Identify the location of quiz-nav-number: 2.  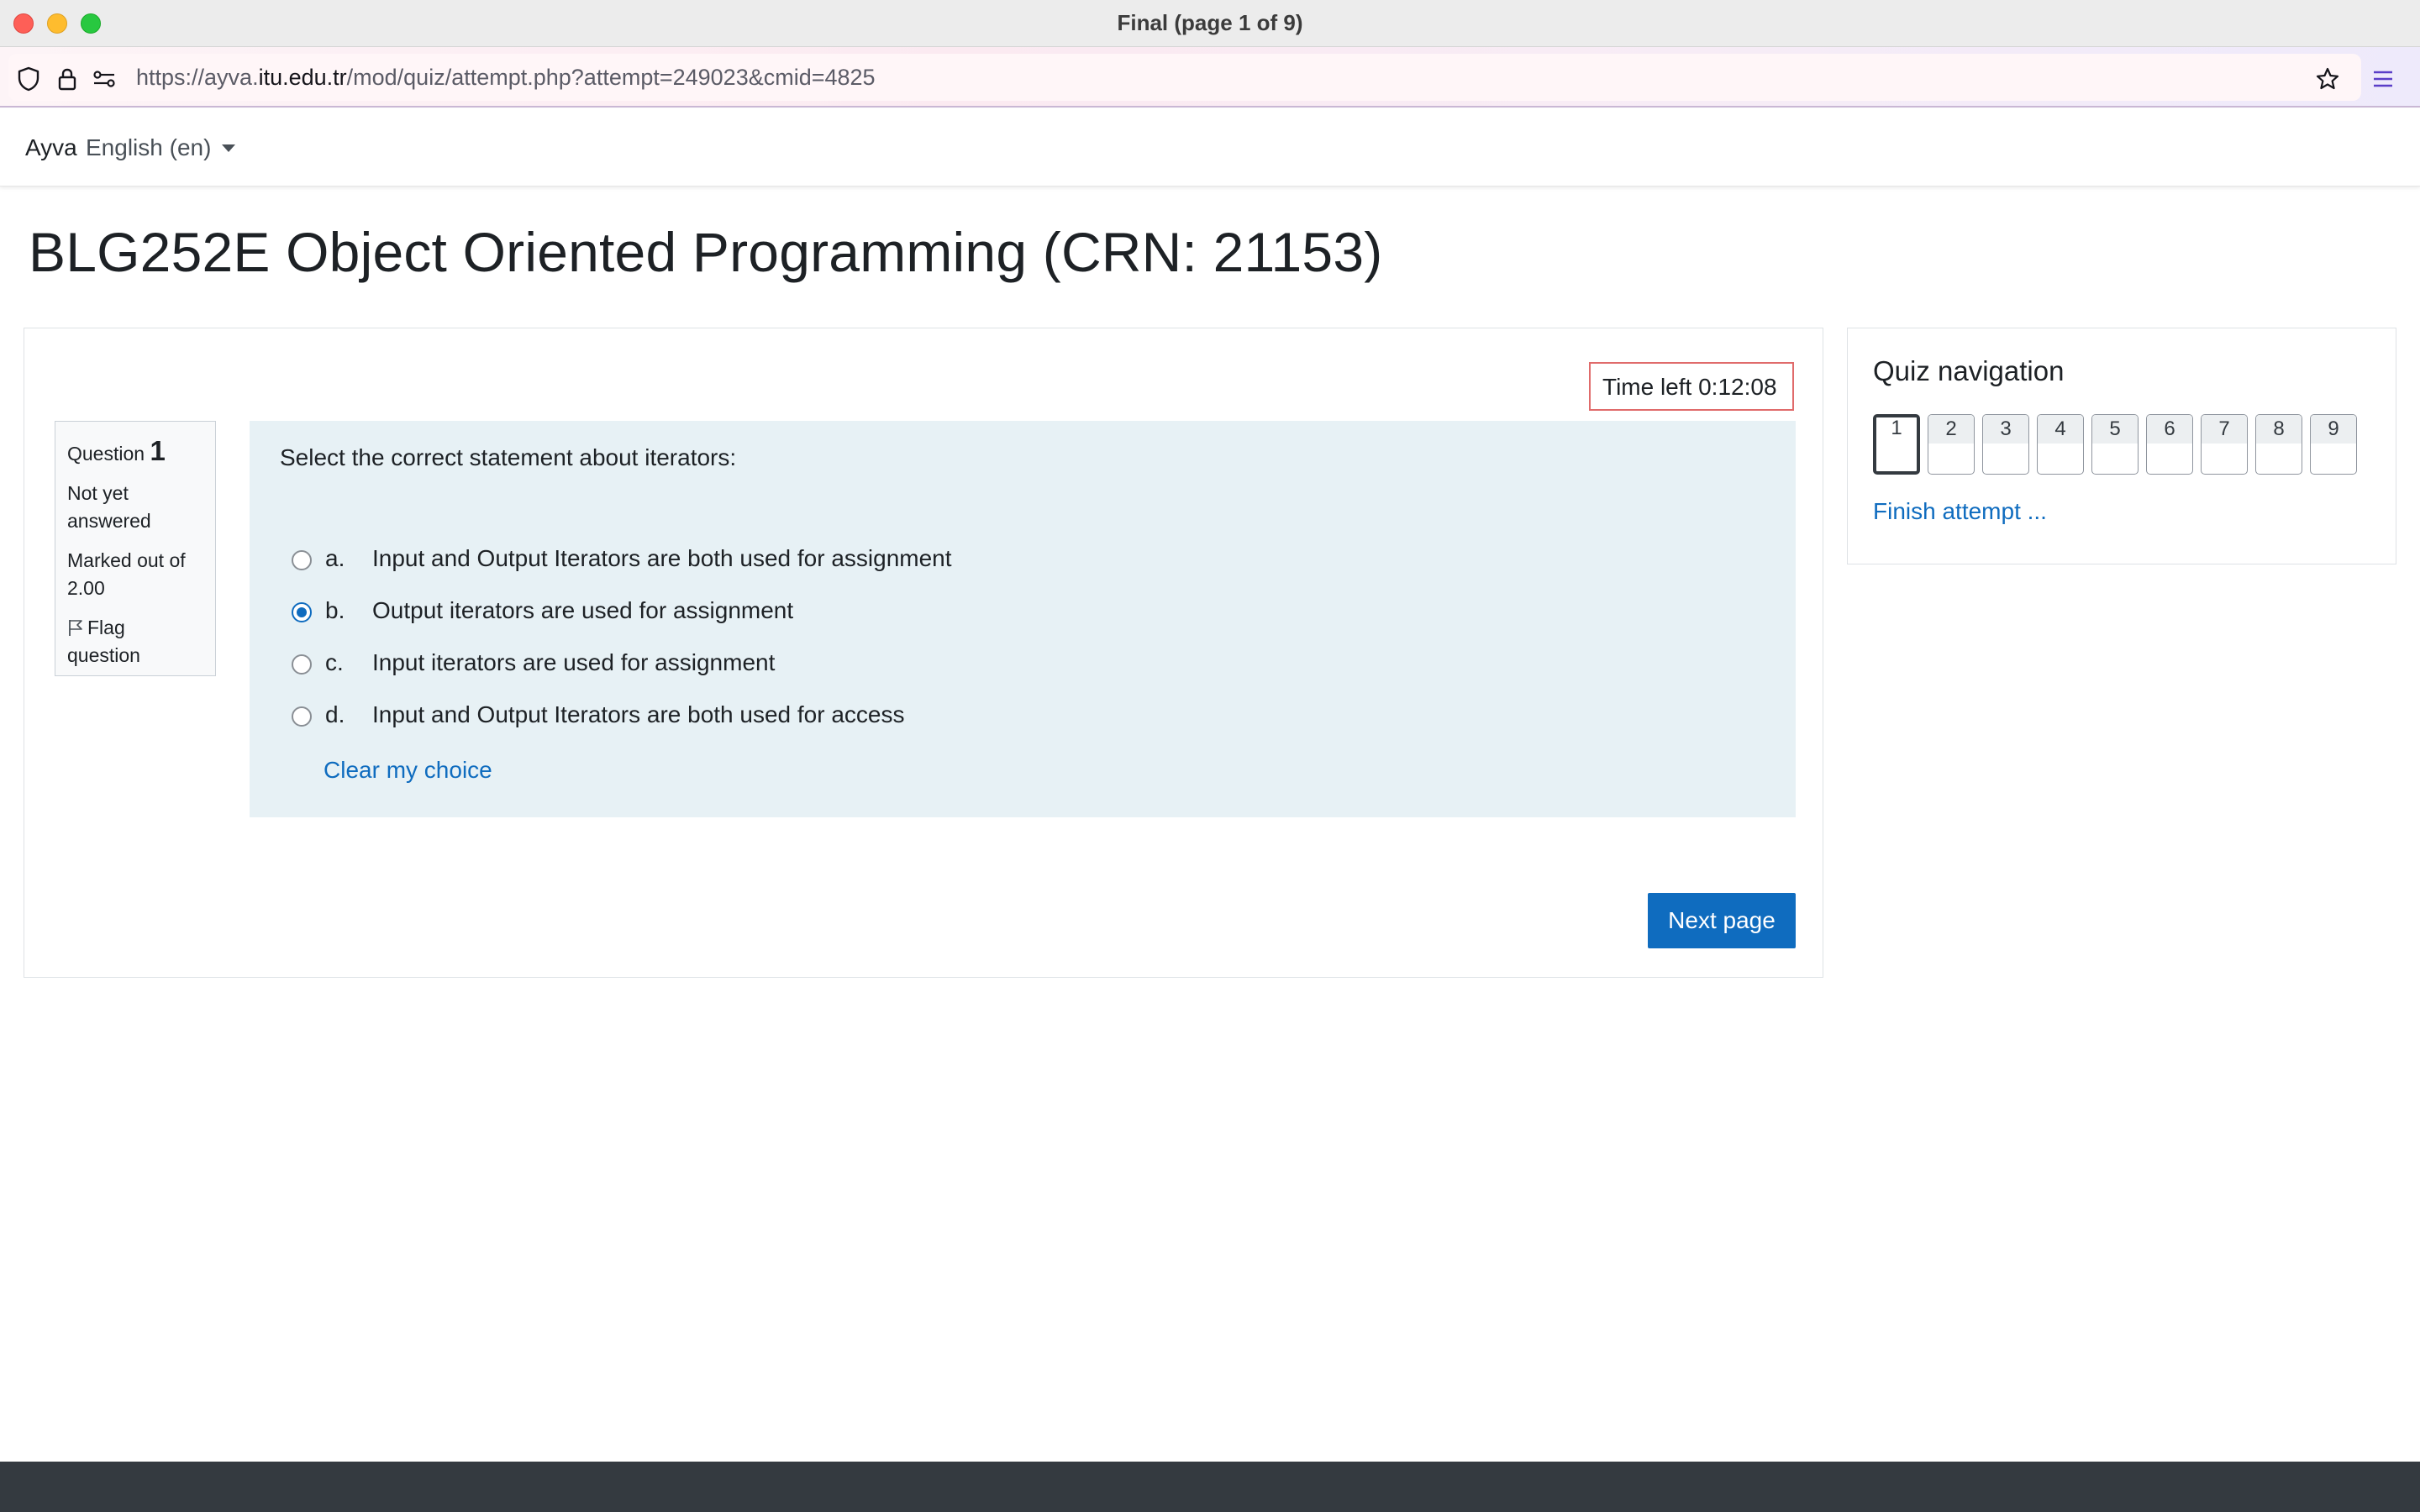
(1951, 429).